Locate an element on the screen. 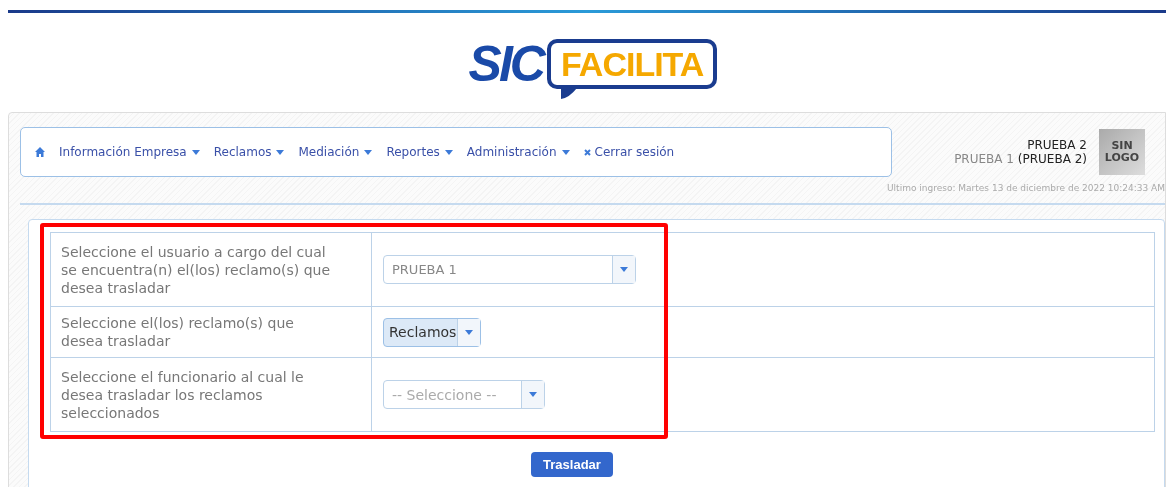  last-login-text: Ultimo ingreso: Martes 13 de diciembre de 2022 10:24:33 AM is located at coordinates (1025, 188).